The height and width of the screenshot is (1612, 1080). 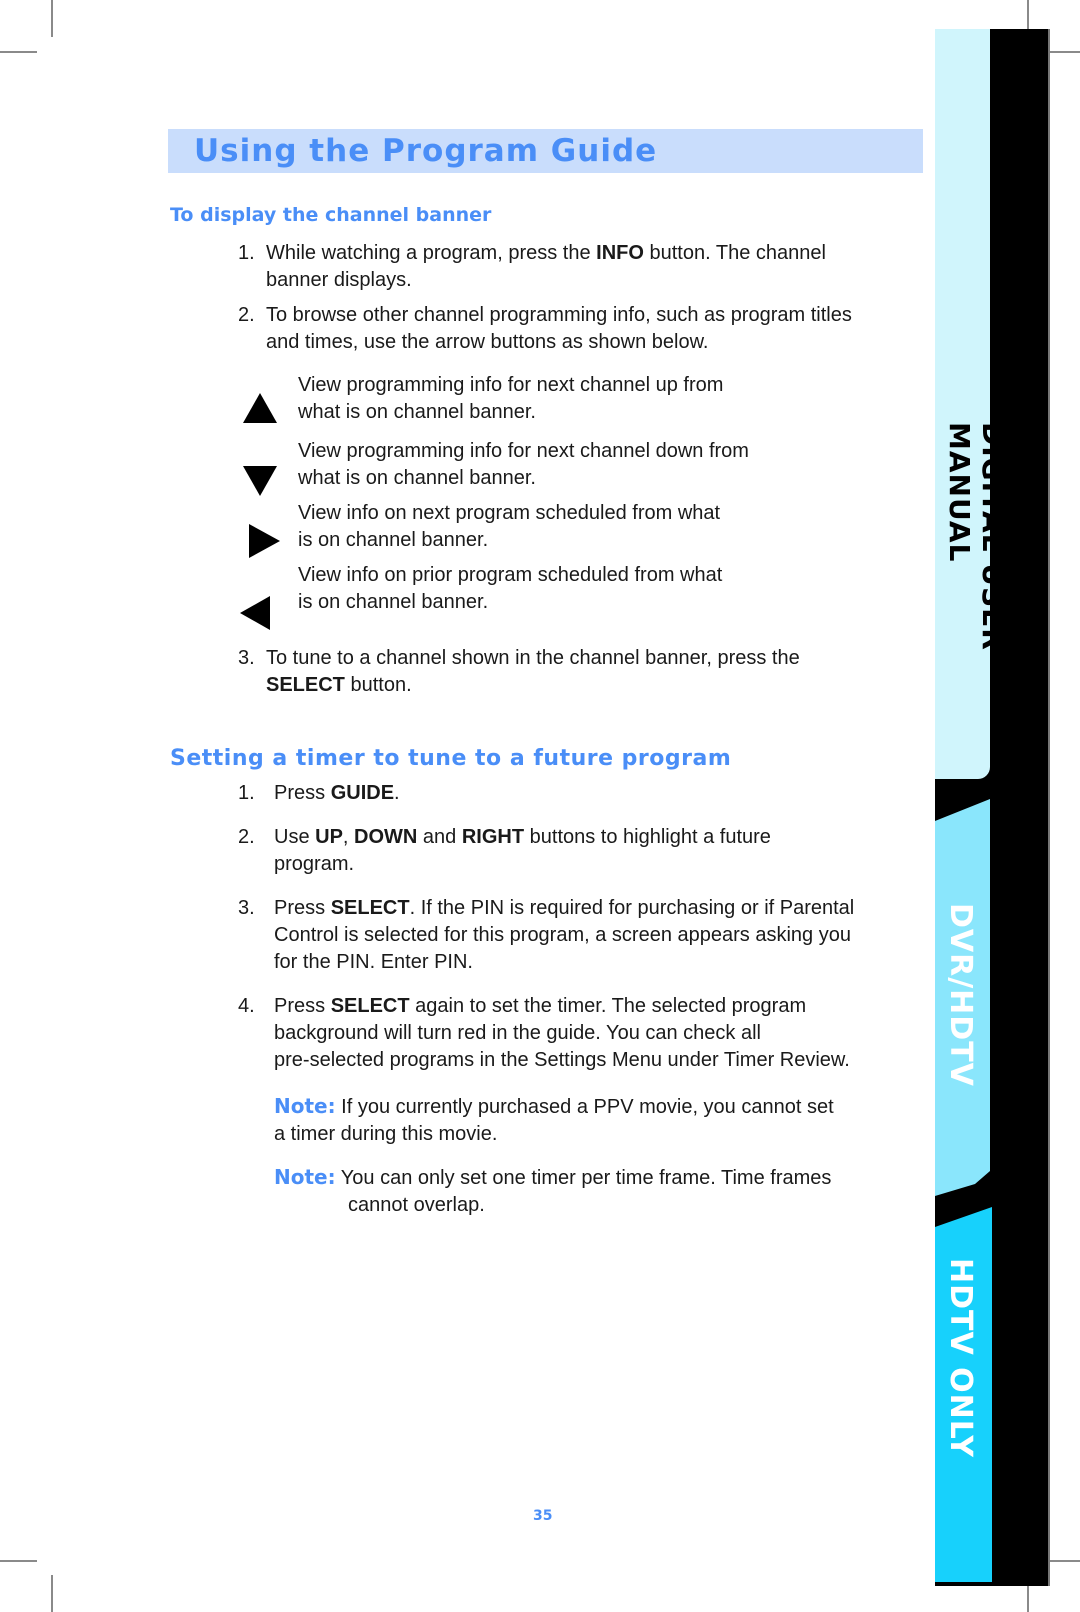 What do you see at coordinates (426, 151) in the screenshot?
I see `page-title: Using the Program Guide` at bounding box center [426, 151].